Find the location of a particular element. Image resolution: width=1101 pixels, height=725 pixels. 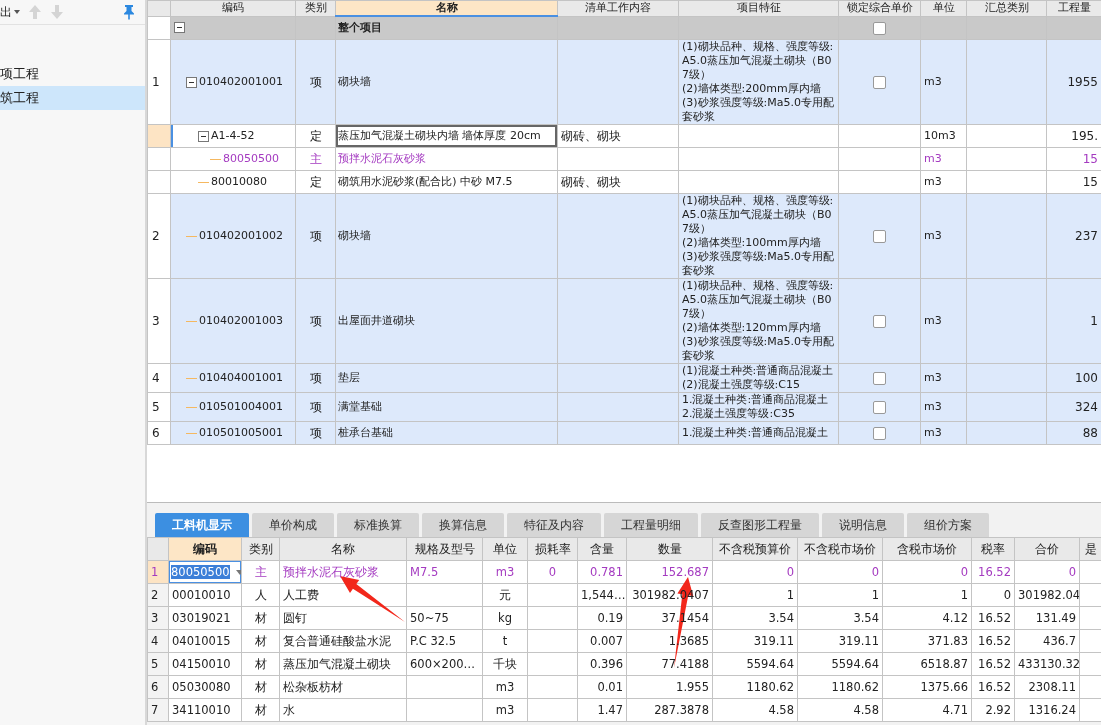

tab: 工程量明细 is located at coordinates (651, 525).